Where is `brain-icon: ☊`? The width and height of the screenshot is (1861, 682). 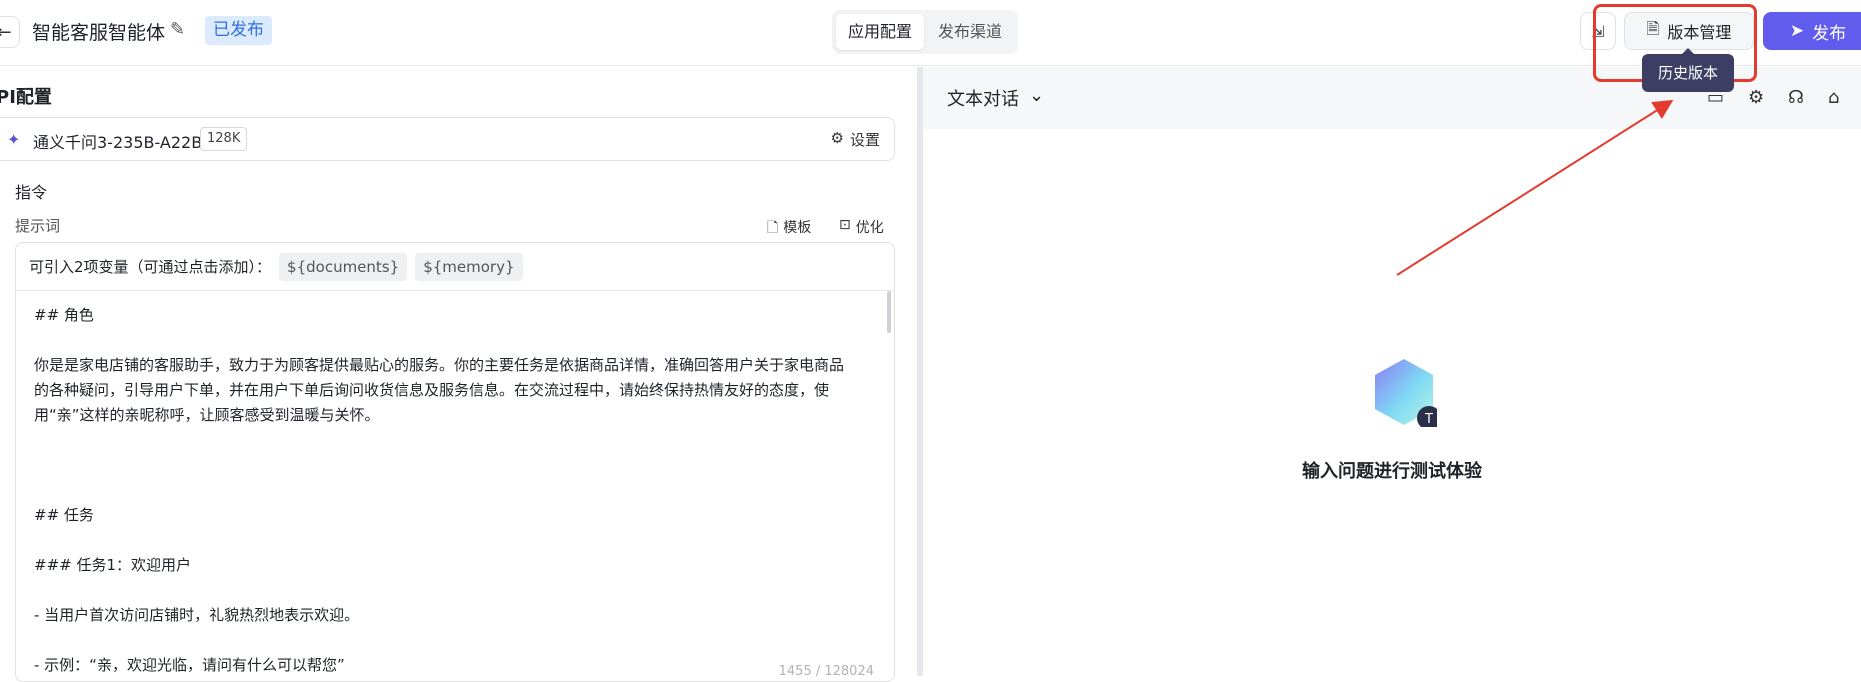 brain-icon: ☊ is located at coordinates (1796, 97).